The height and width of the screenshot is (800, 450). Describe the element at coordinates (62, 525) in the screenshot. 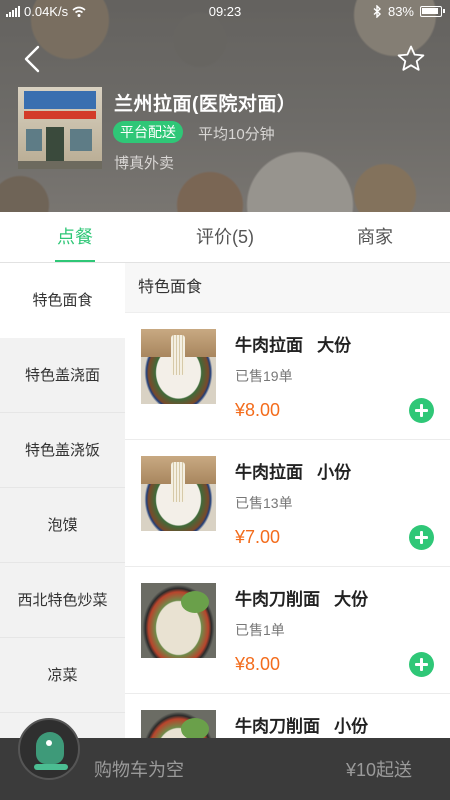

I see `category-item: 泡馍` at that location.